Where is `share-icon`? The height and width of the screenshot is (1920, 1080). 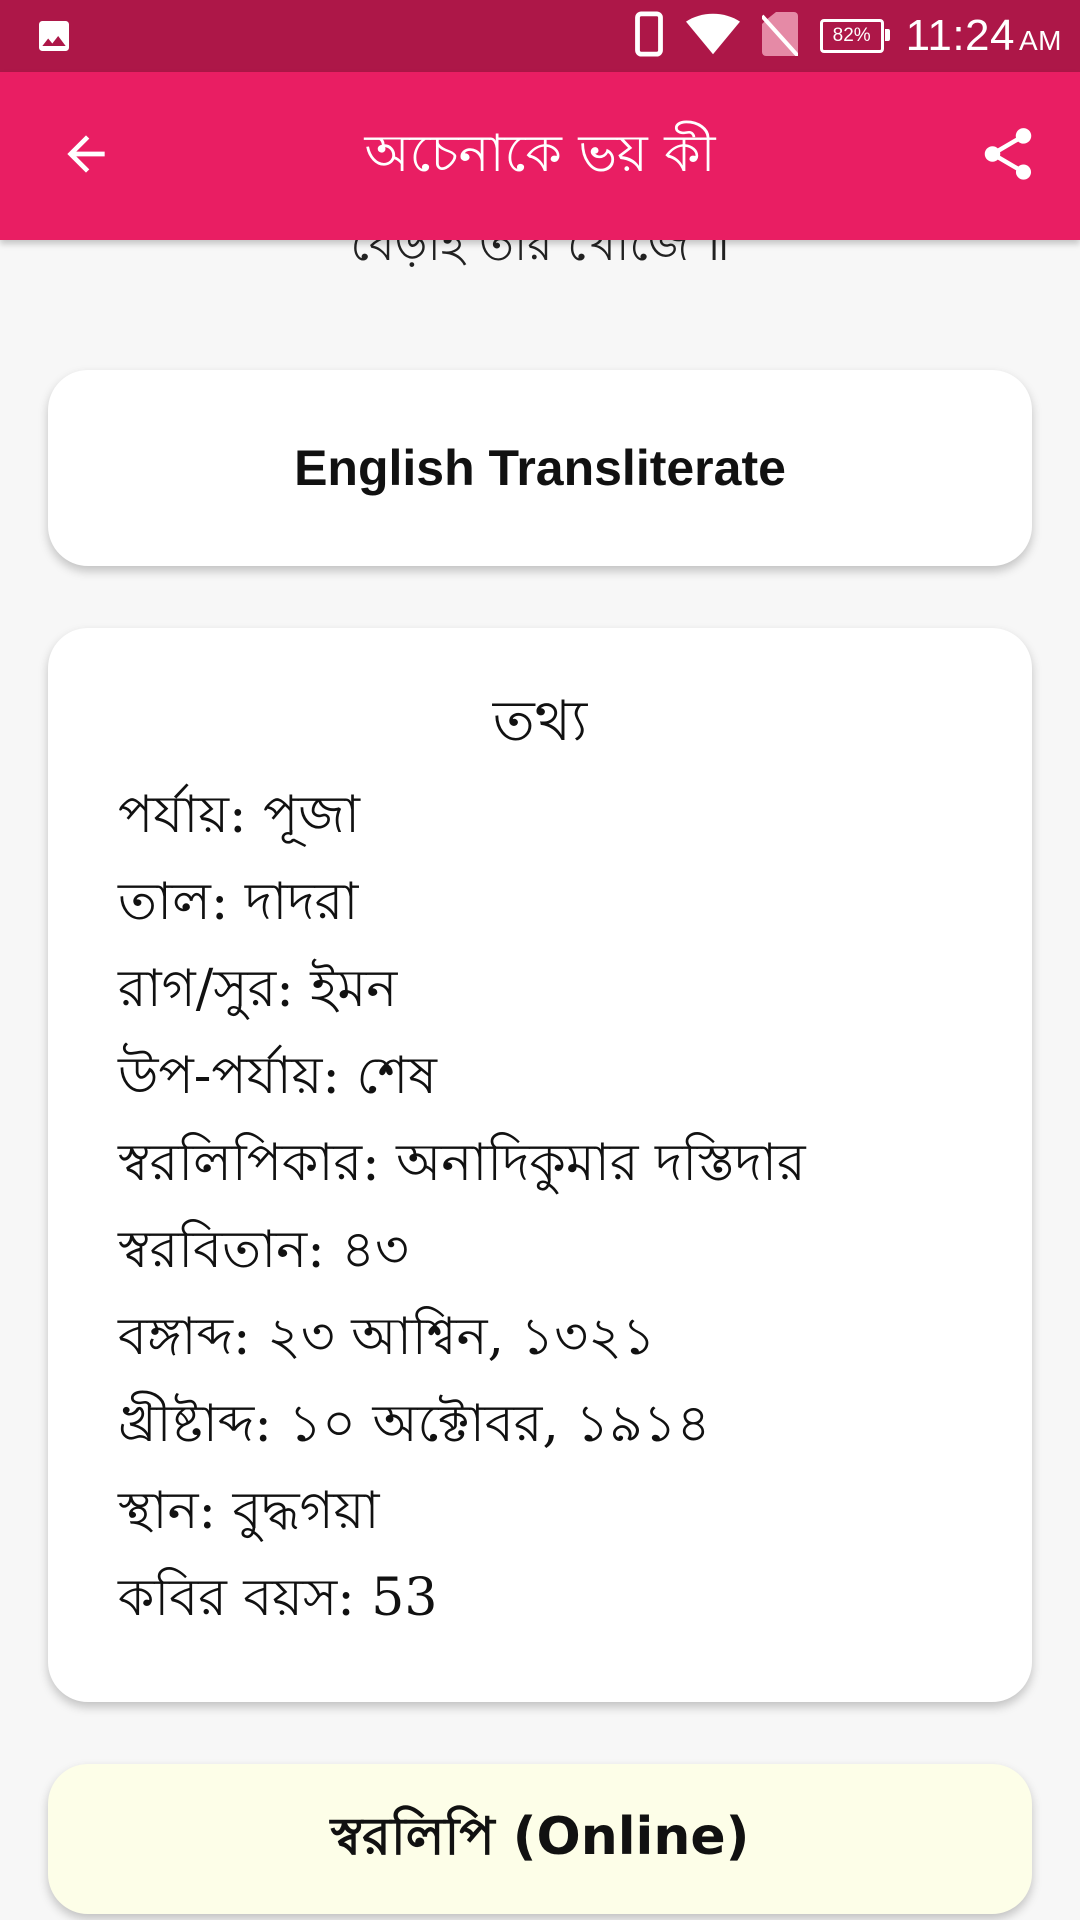 share-icon is located at coordinates (1008, 156).